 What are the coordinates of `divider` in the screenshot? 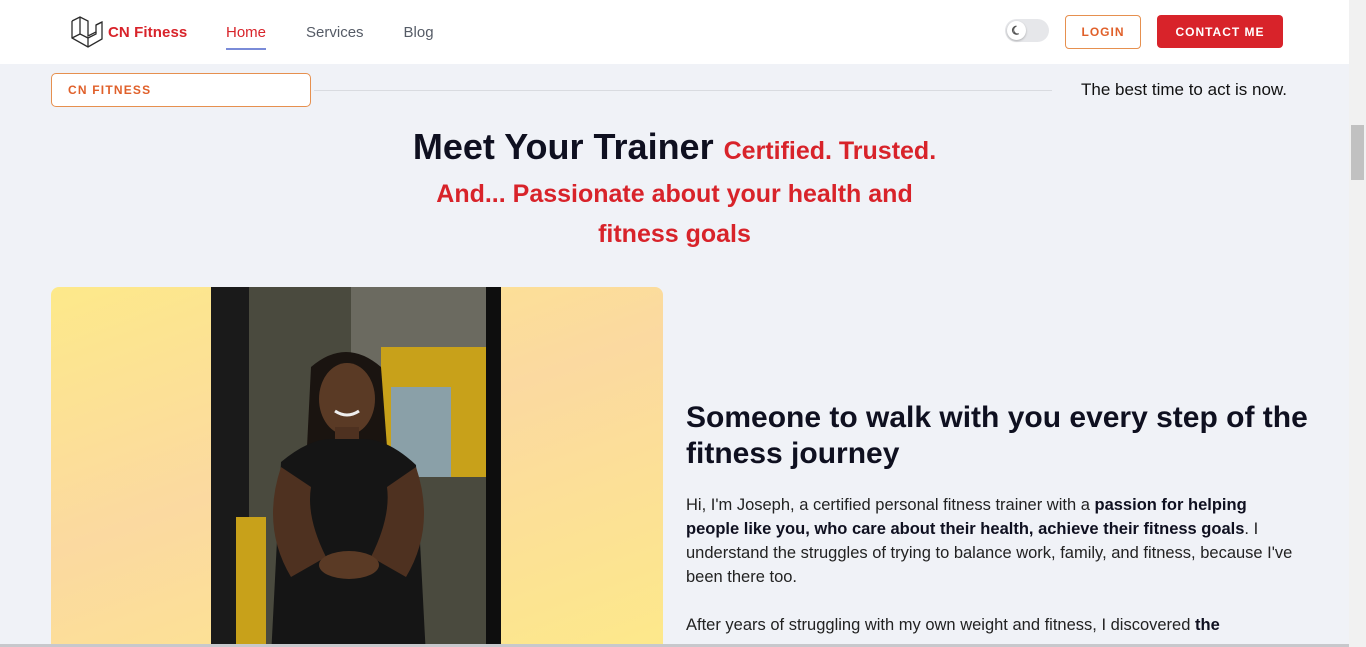 It's located at (683, 90).